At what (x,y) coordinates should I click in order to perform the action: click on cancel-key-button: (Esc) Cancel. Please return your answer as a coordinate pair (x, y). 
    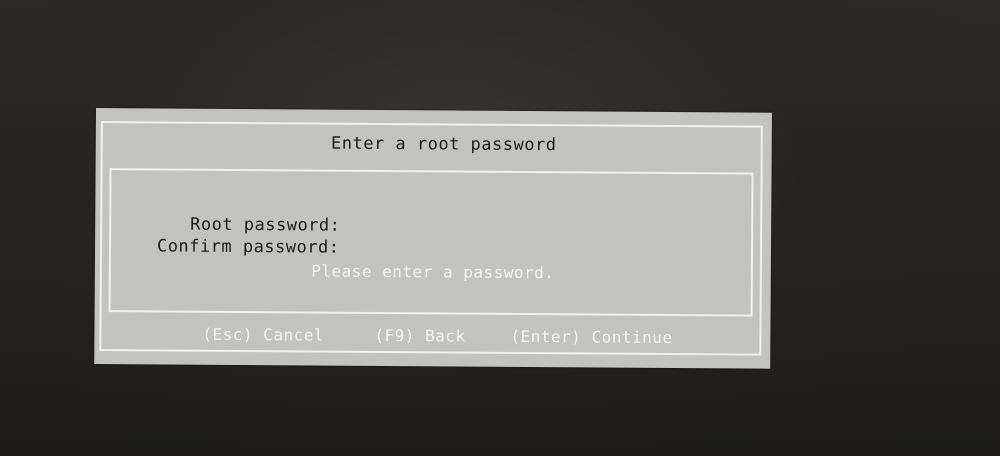
    Looking at the image, I should click on (263, 335).